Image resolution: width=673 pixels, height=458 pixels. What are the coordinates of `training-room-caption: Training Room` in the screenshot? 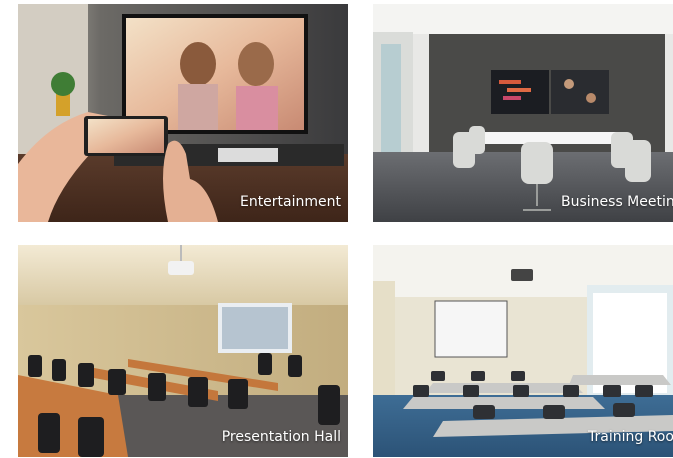 It's located at (630, 437).